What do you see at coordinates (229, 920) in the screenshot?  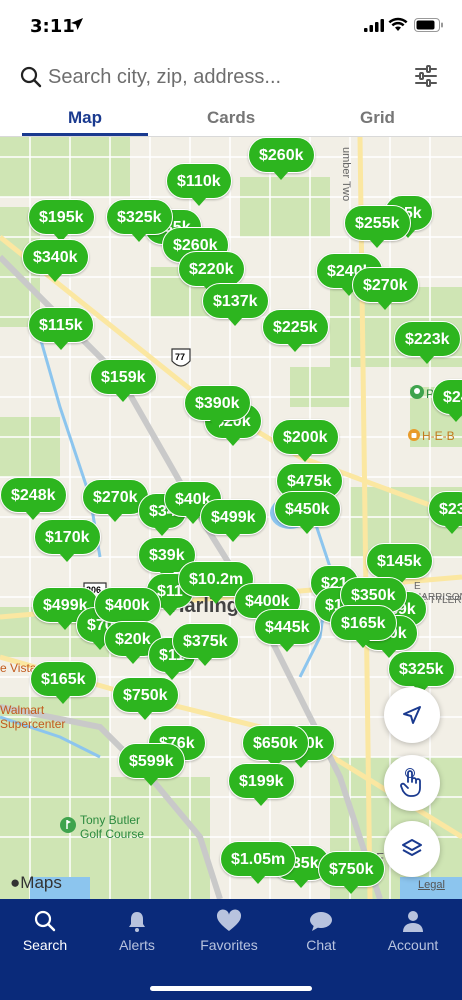 I see `heart-icon` at bounding box center [229, 920].